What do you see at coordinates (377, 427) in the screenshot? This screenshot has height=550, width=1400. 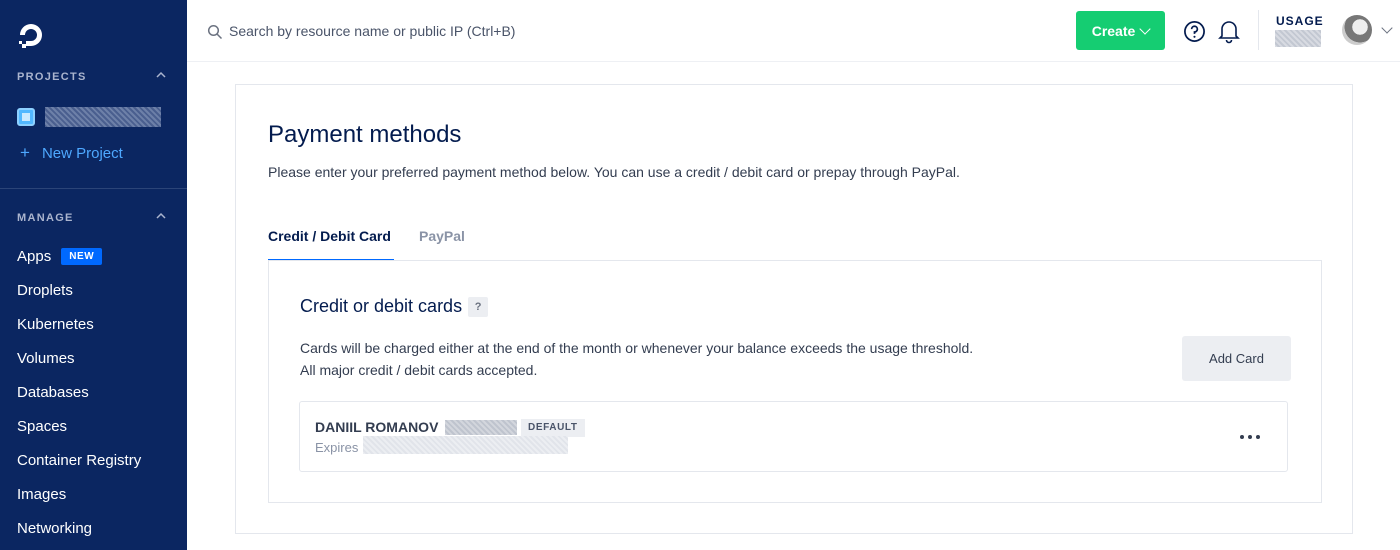 I see `card-holder-name: DANIIL ROMANOV` at bounding box center [377, 427].